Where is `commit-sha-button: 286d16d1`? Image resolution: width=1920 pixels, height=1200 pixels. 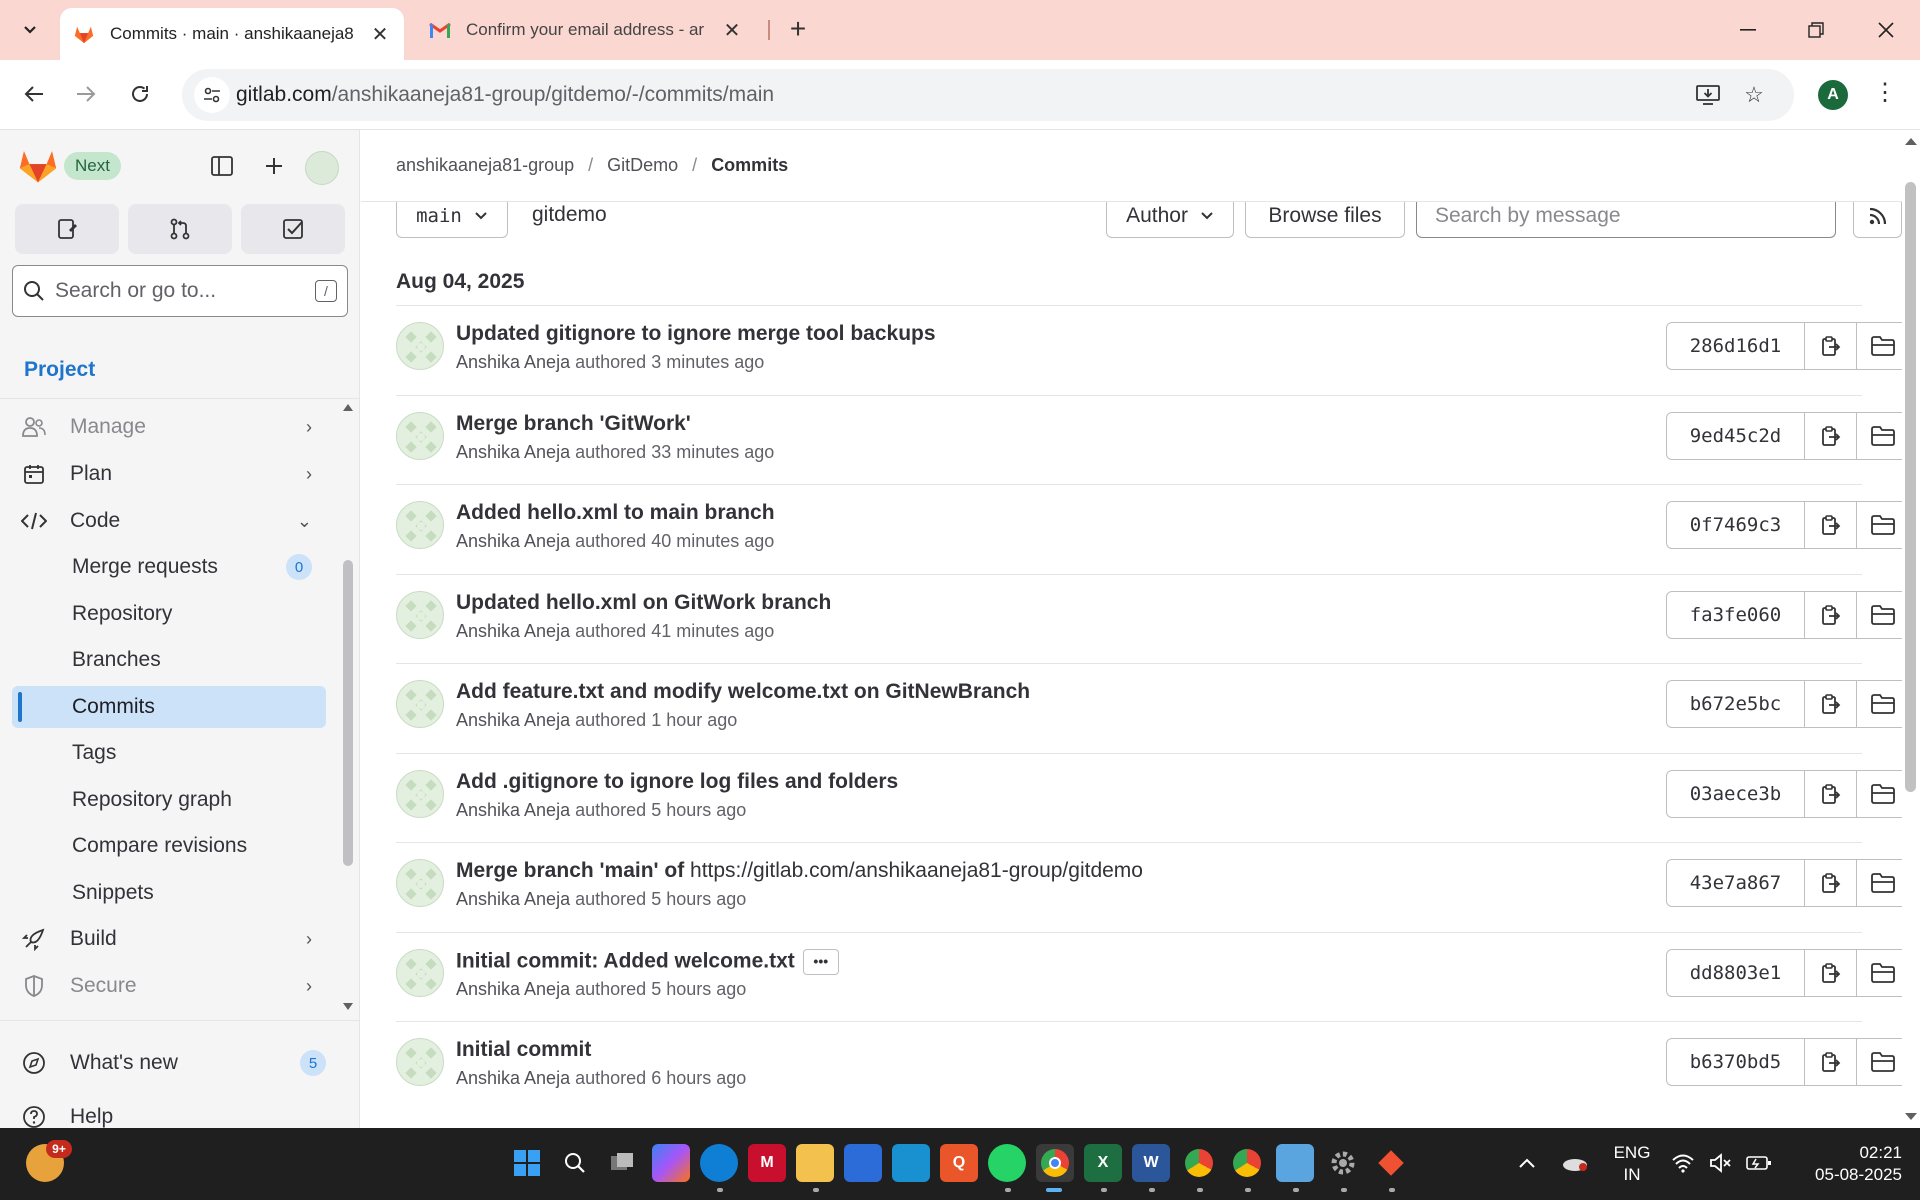 commit-sha-button: 286d16d1 is located at coordinates (1736, 346).